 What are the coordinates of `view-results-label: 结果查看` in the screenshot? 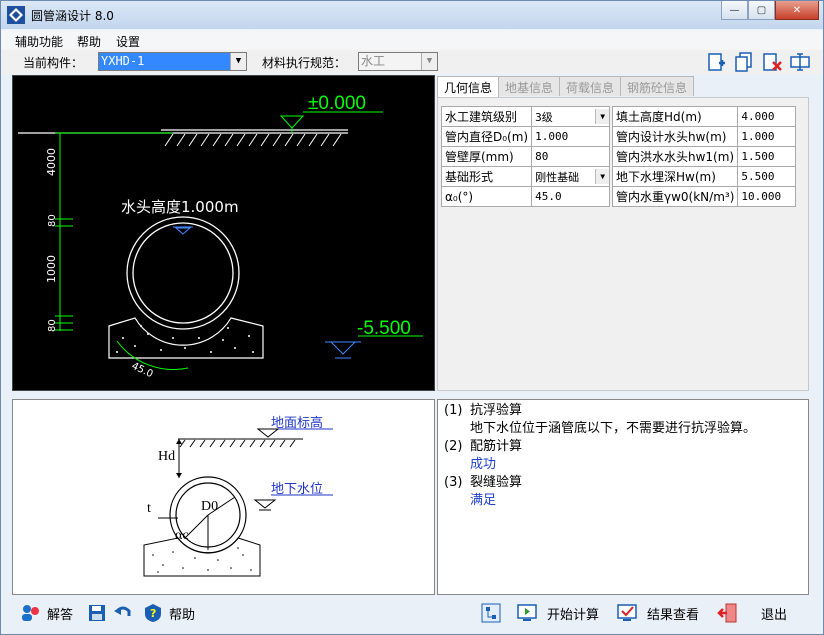 It's located at (673, 615).